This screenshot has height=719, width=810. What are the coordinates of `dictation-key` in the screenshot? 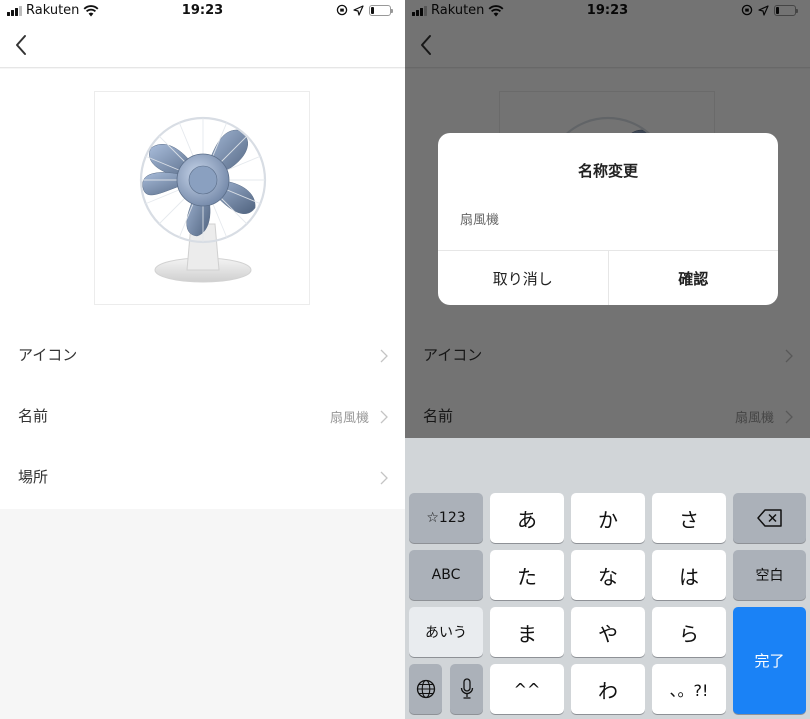 It's located at (466, 689).